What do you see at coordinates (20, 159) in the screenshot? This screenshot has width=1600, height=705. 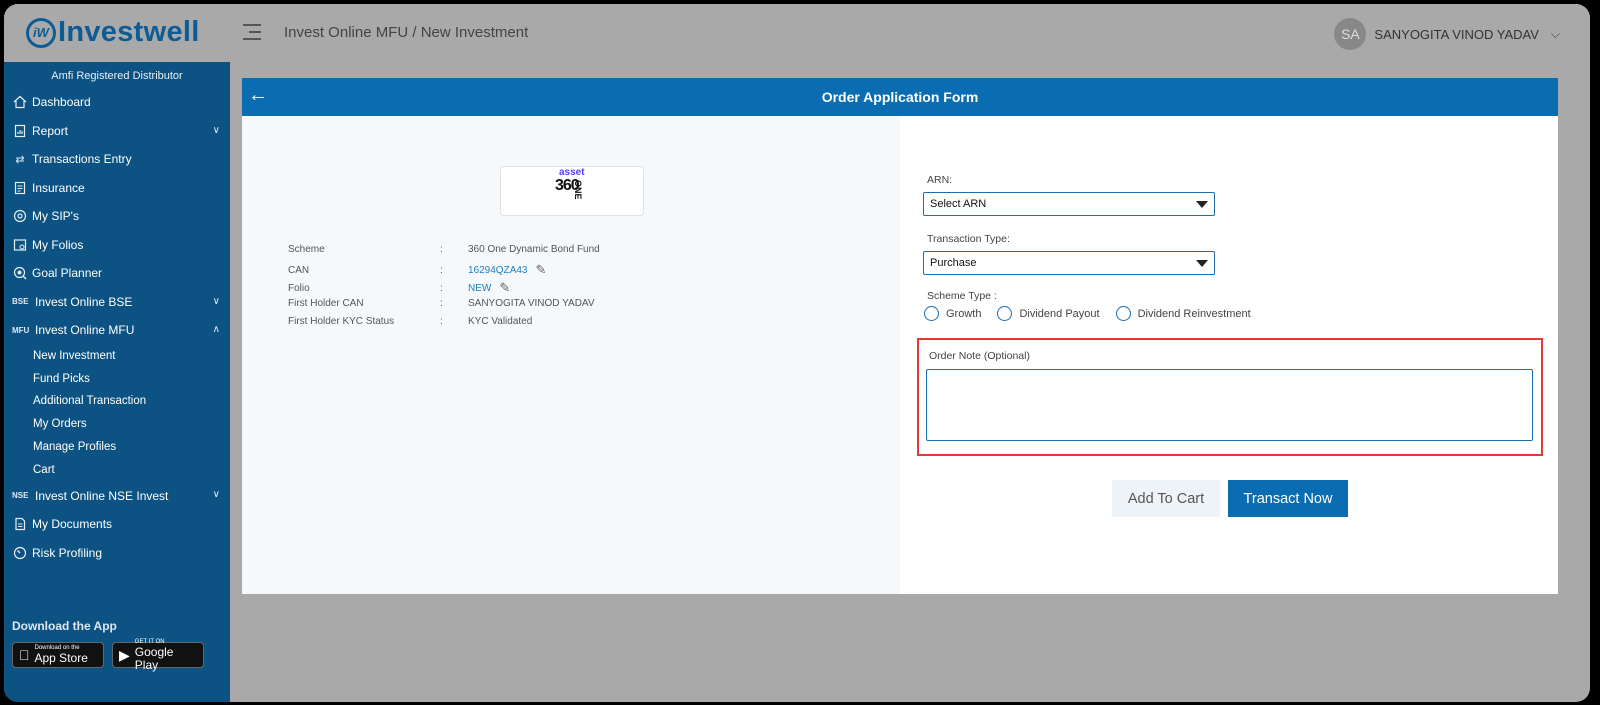 I see `transfer-icon: ⇄` at bounding box center [20, 159].